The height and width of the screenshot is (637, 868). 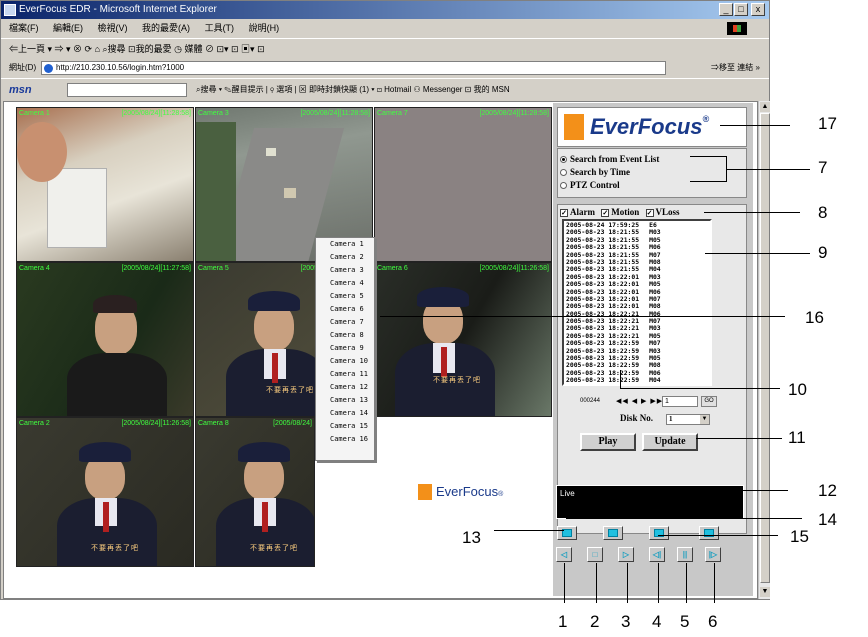 I want to click on camera-menu-item: Camera 15, so click(x=345, y=426).